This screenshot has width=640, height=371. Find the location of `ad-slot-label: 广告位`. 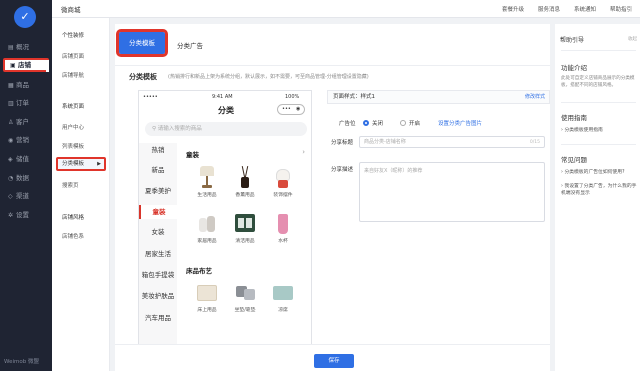

ad-slot-label: 广告位 is located at coordinates (347, 124).